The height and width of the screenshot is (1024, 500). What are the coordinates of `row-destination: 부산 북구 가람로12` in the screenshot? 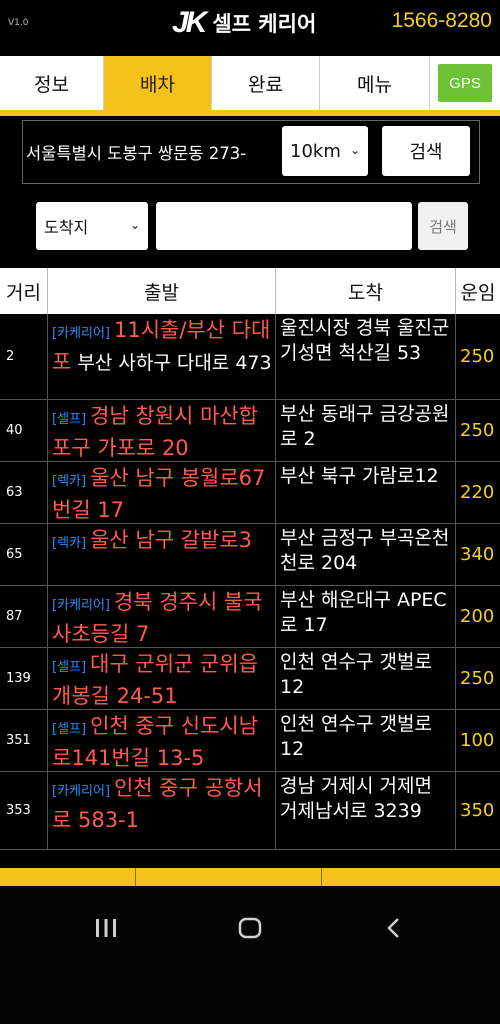 It's located at (366, 492).